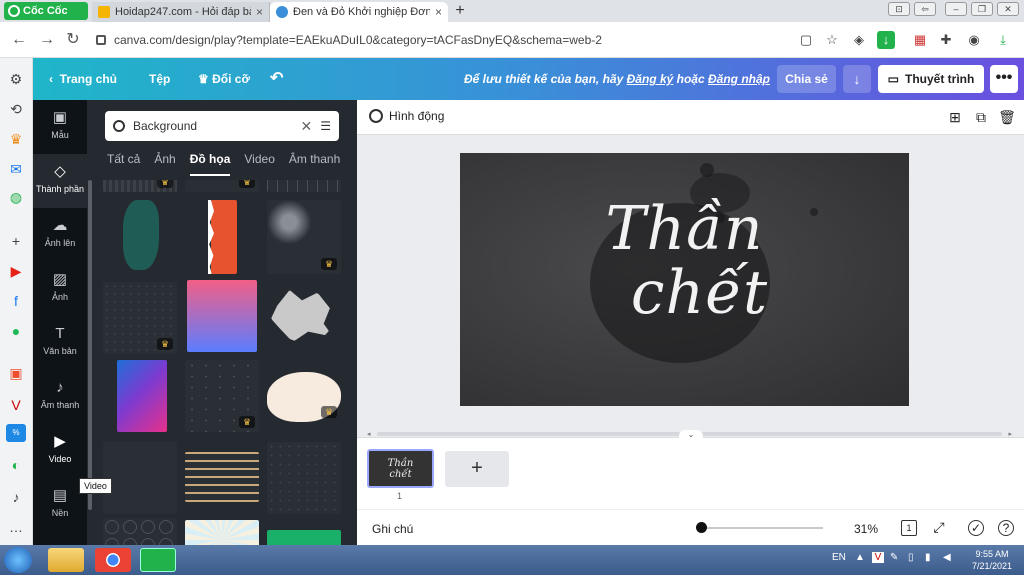 Image resolution: width=1024 pixels, height=575 pixels. I want to click on extensions-puzzle-icon: ✚, so click(946, 40).